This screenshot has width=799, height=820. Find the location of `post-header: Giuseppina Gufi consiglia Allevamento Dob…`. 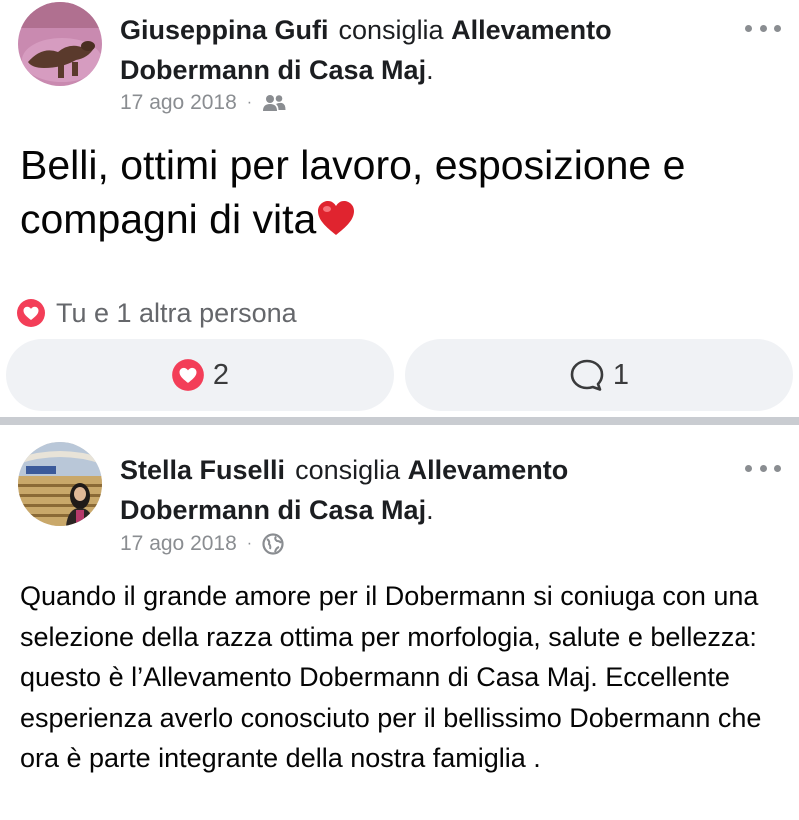

post-header: Giuseppina Gufi consiglia Allevamento Dob… is located at coordinates (420, 50).